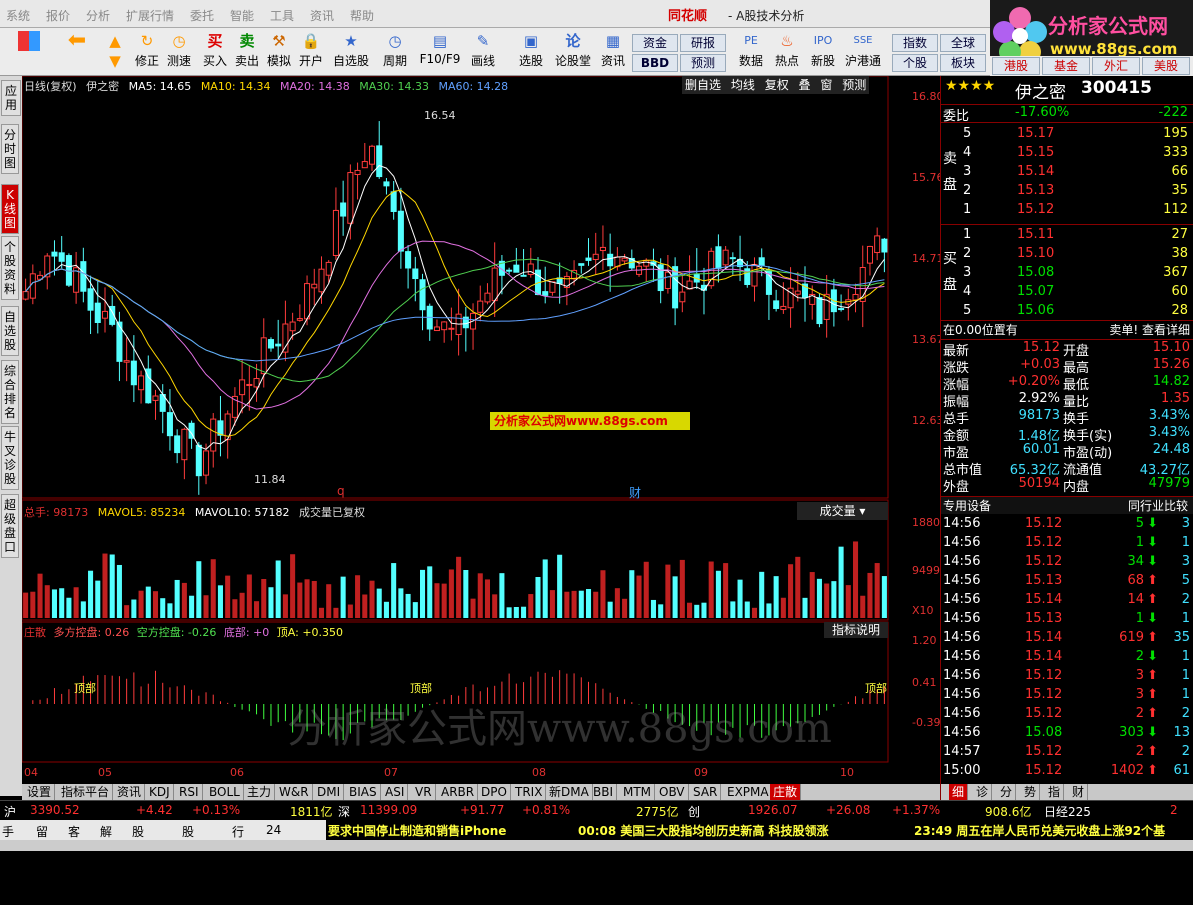  What do you see at coordinates (1116, 66) in the screenshot?
I see `market-fx: 外汇` at bounding box center [1116, 66].